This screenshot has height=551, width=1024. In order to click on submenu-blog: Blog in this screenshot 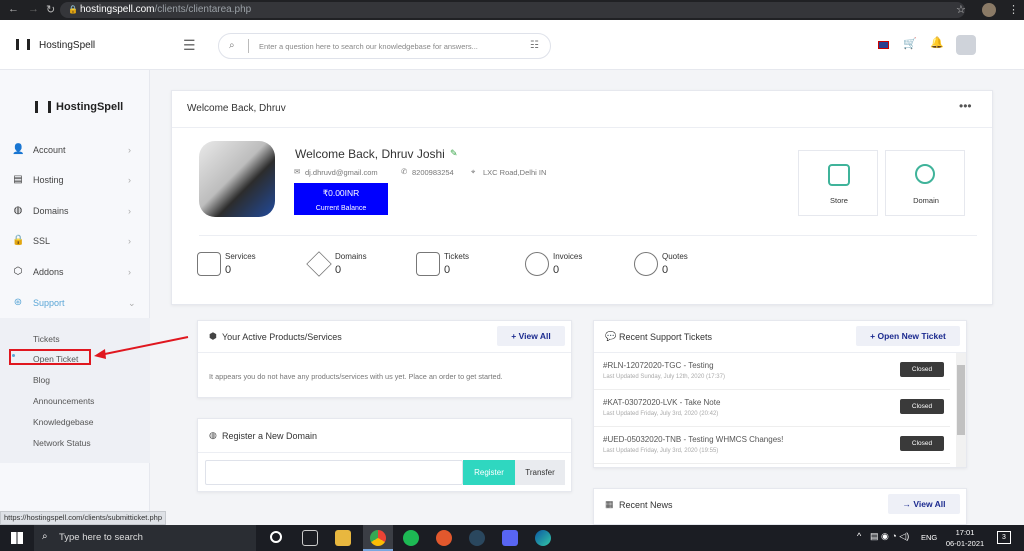, I will do `click(41, 380)`.